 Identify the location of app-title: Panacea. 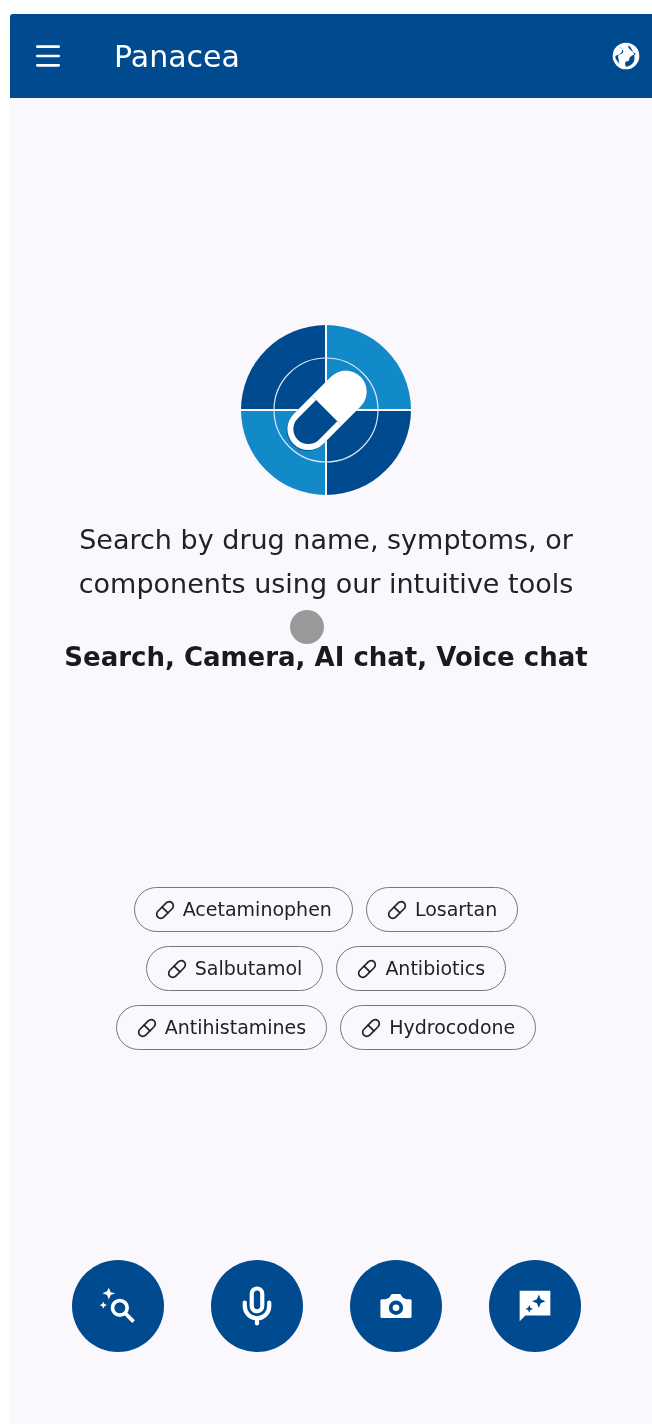
(177, 56).